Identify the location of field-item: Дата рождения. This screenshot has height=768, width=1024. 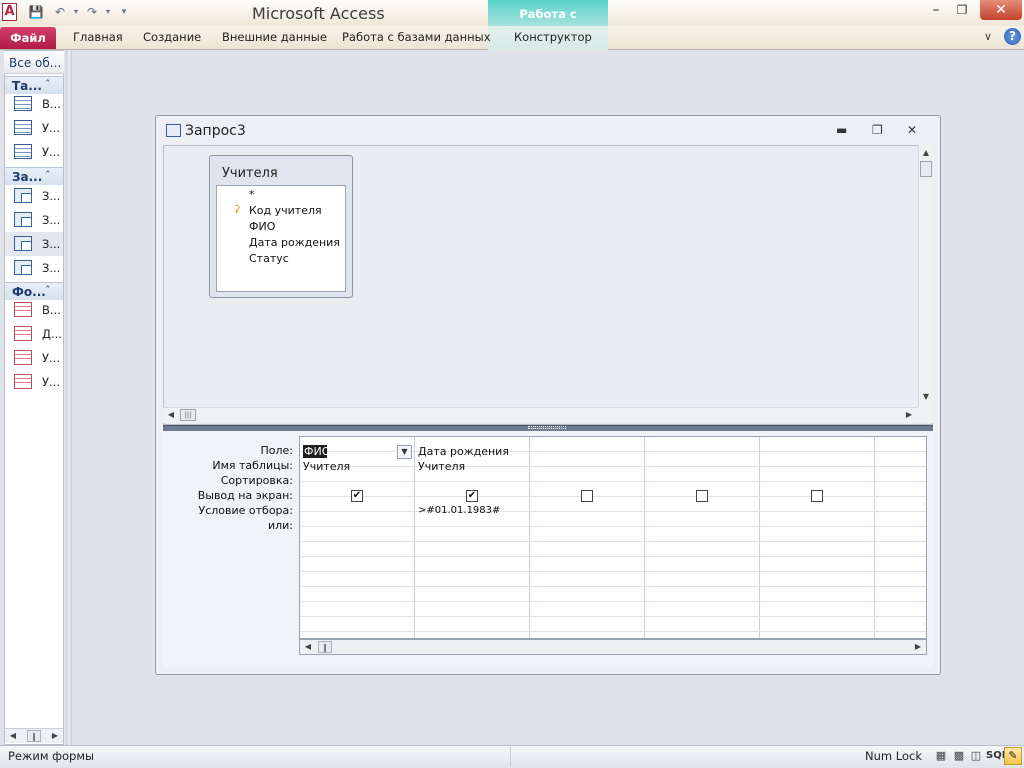
(294, 242).